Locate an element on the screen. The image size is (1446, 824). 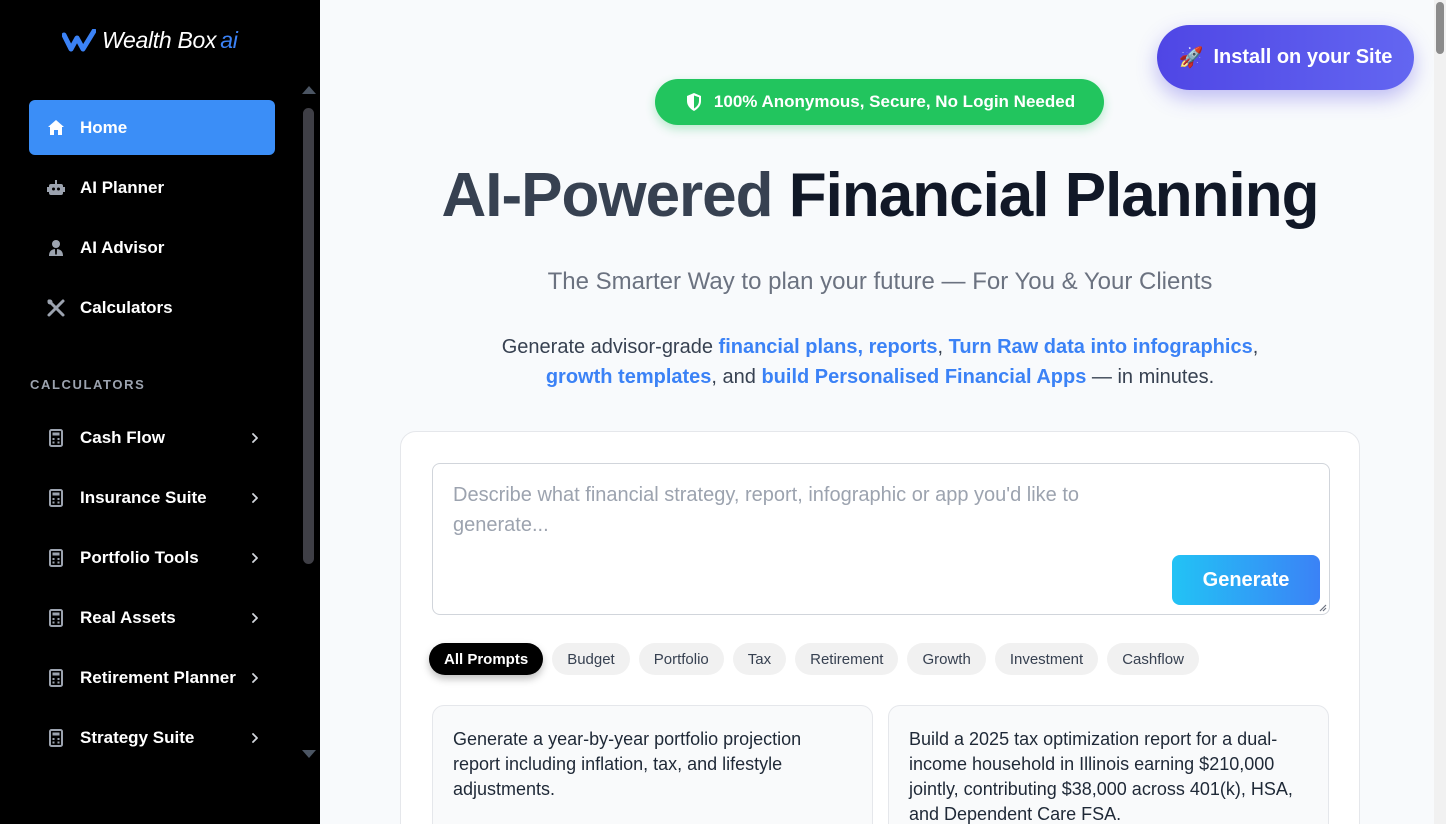
section-label-calculators: CALCULATORS is located at coordinates (88, 384).